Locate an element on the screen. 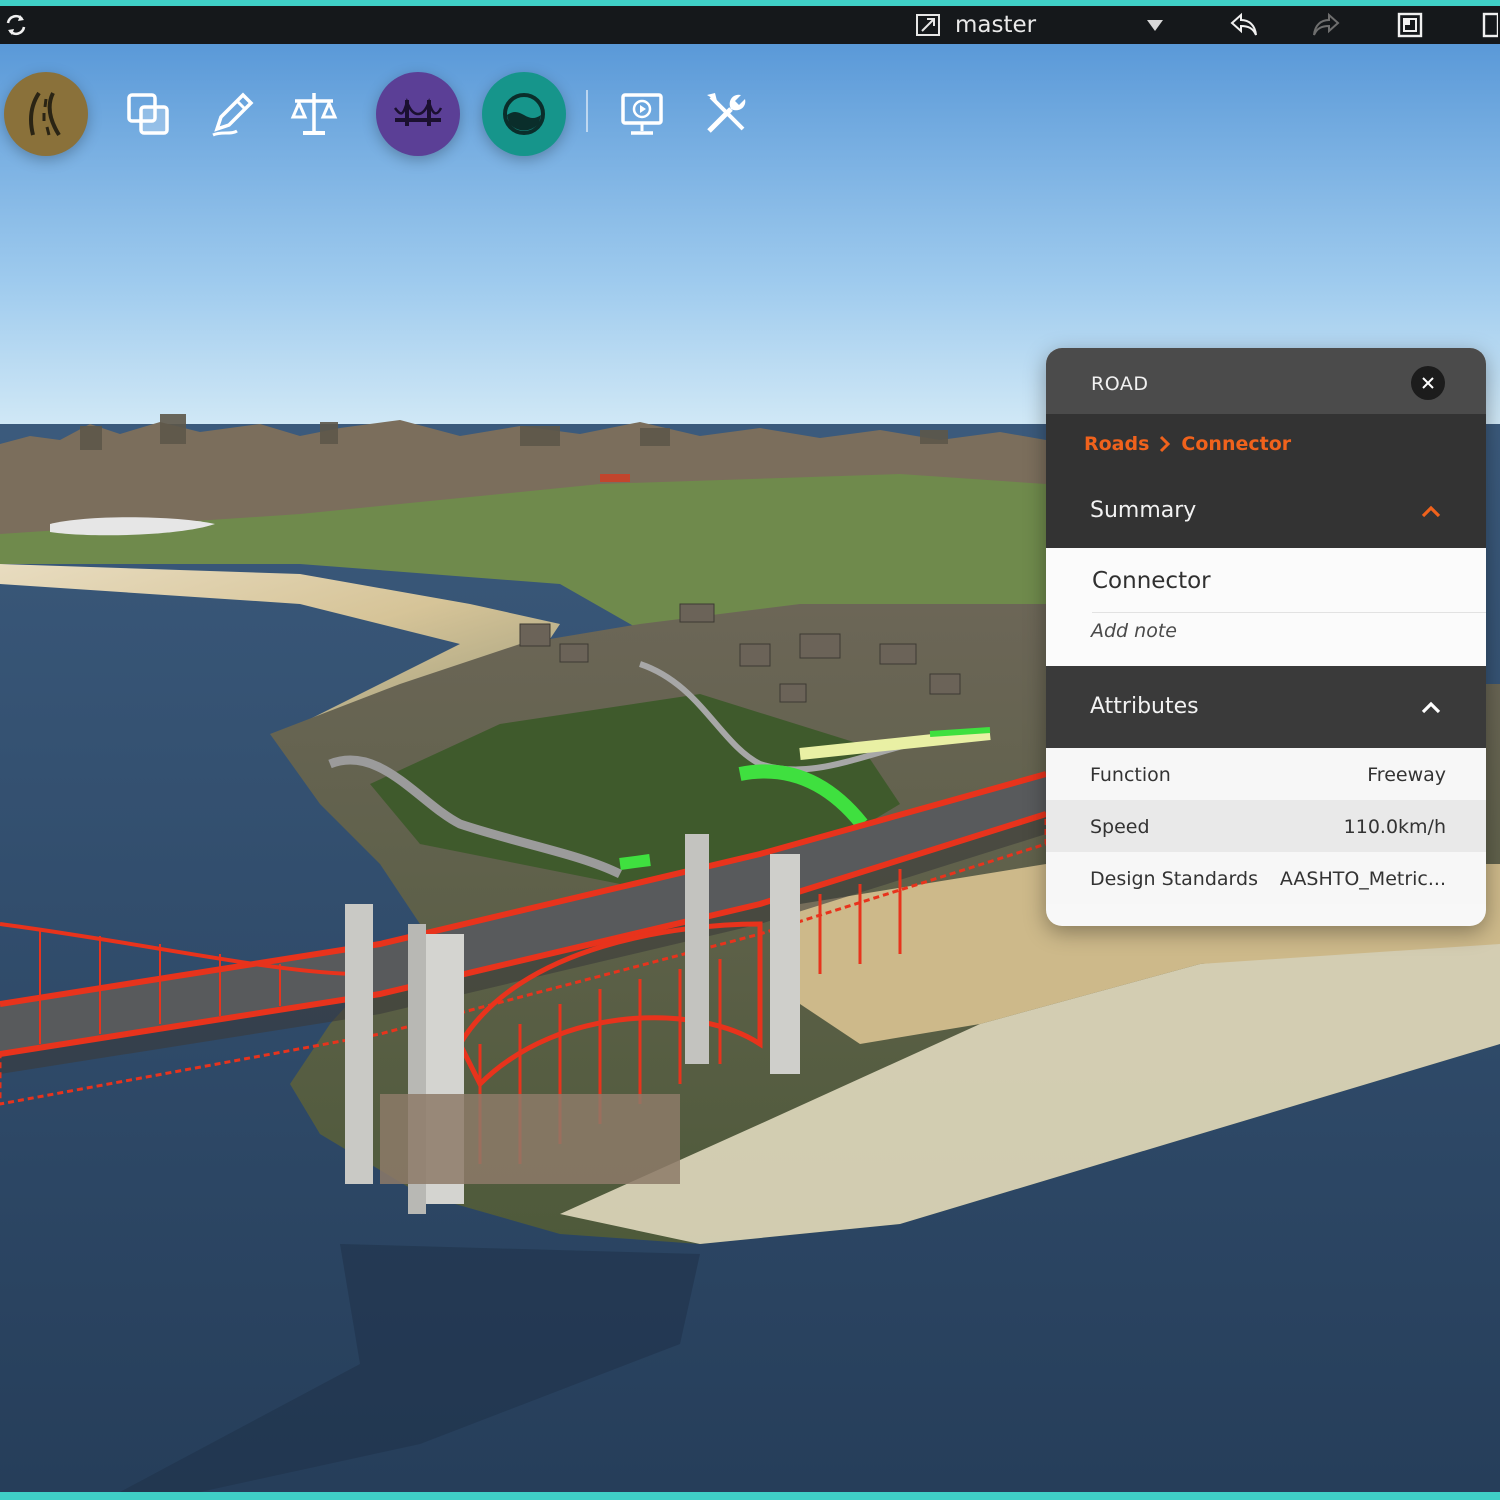  branch-dropdown-button is located at coordinates (1155, 25).